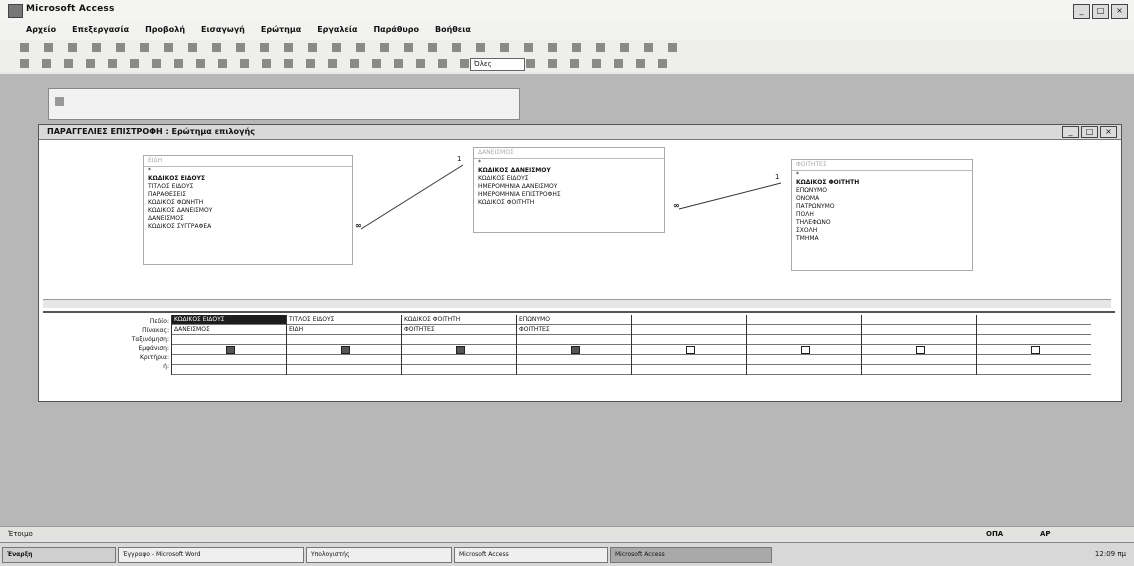 The width and height of the screenshot is (1134, 566). Describe the element at coordinates (223, 29) in the screenshot. I see `menu-item: Εισαγωγή` at that location.